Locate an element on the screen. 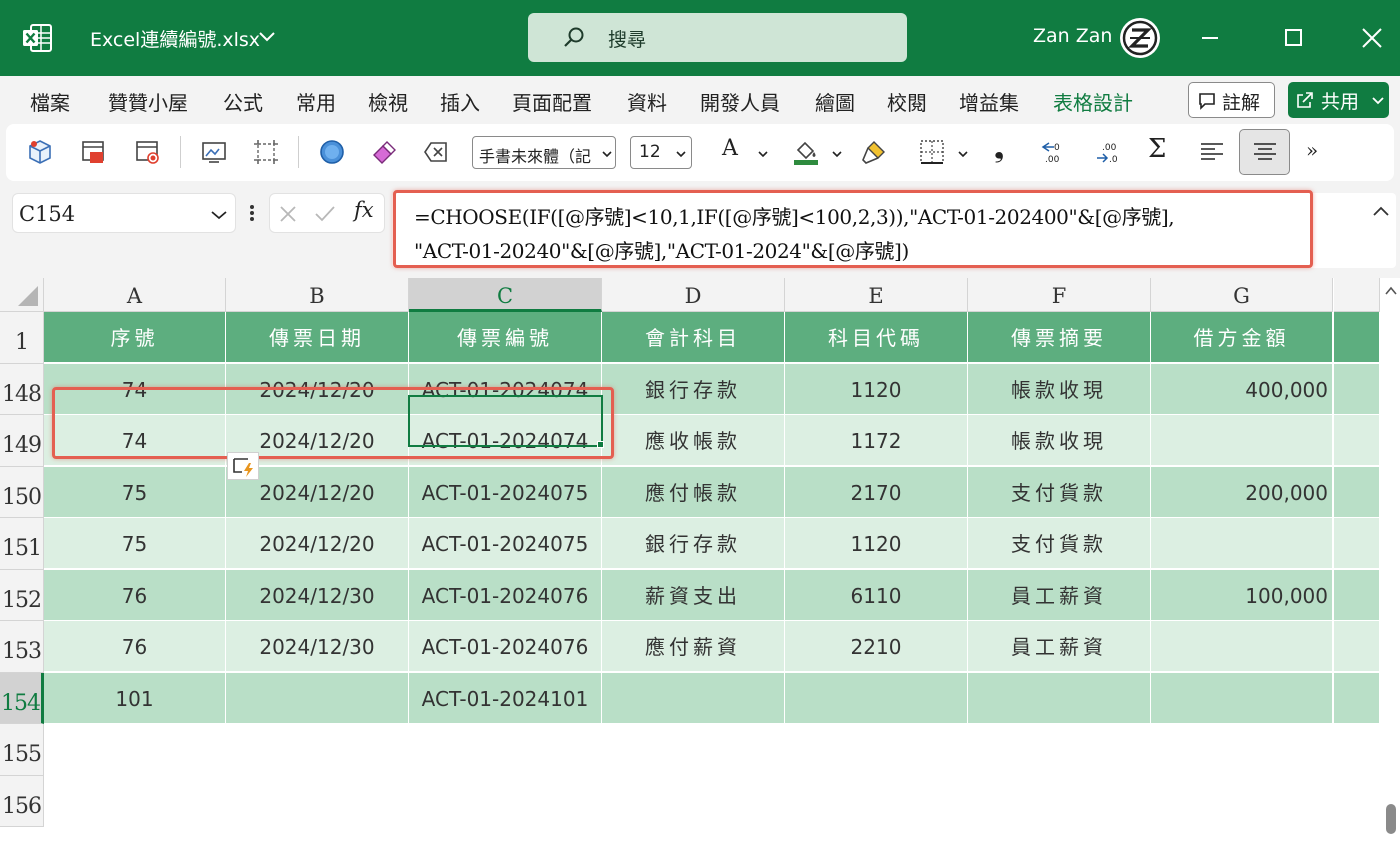  column-header-c: C is located at coordinates (505, 295).